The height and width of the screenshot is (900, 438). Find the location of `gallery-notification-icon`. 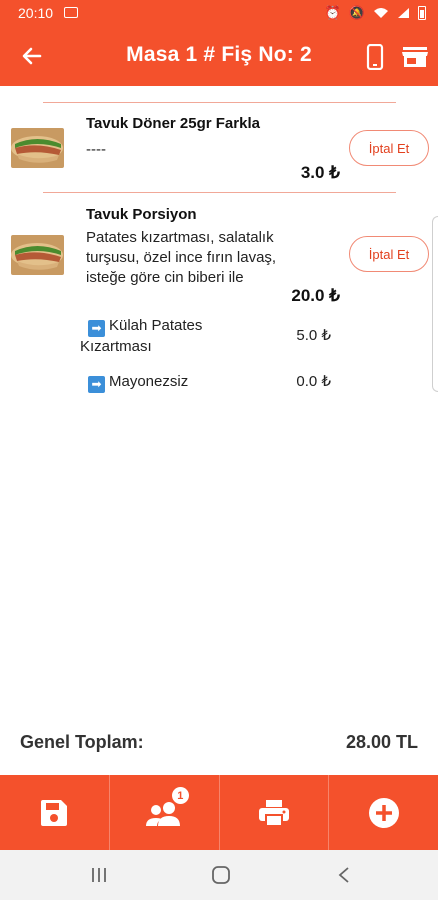

gallery-notification-icon is located at coordinates (71, 12).